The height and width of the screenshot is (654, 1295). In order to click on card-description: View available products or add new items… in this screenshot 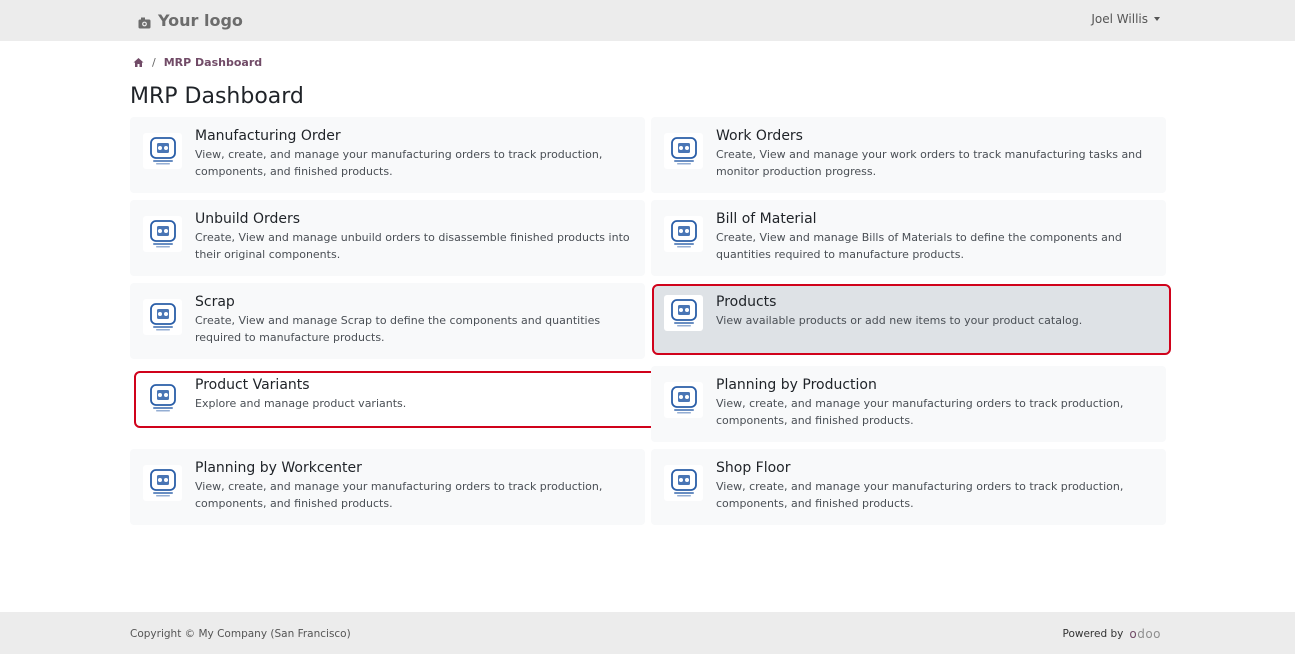, I will do `click(899, 320)`.